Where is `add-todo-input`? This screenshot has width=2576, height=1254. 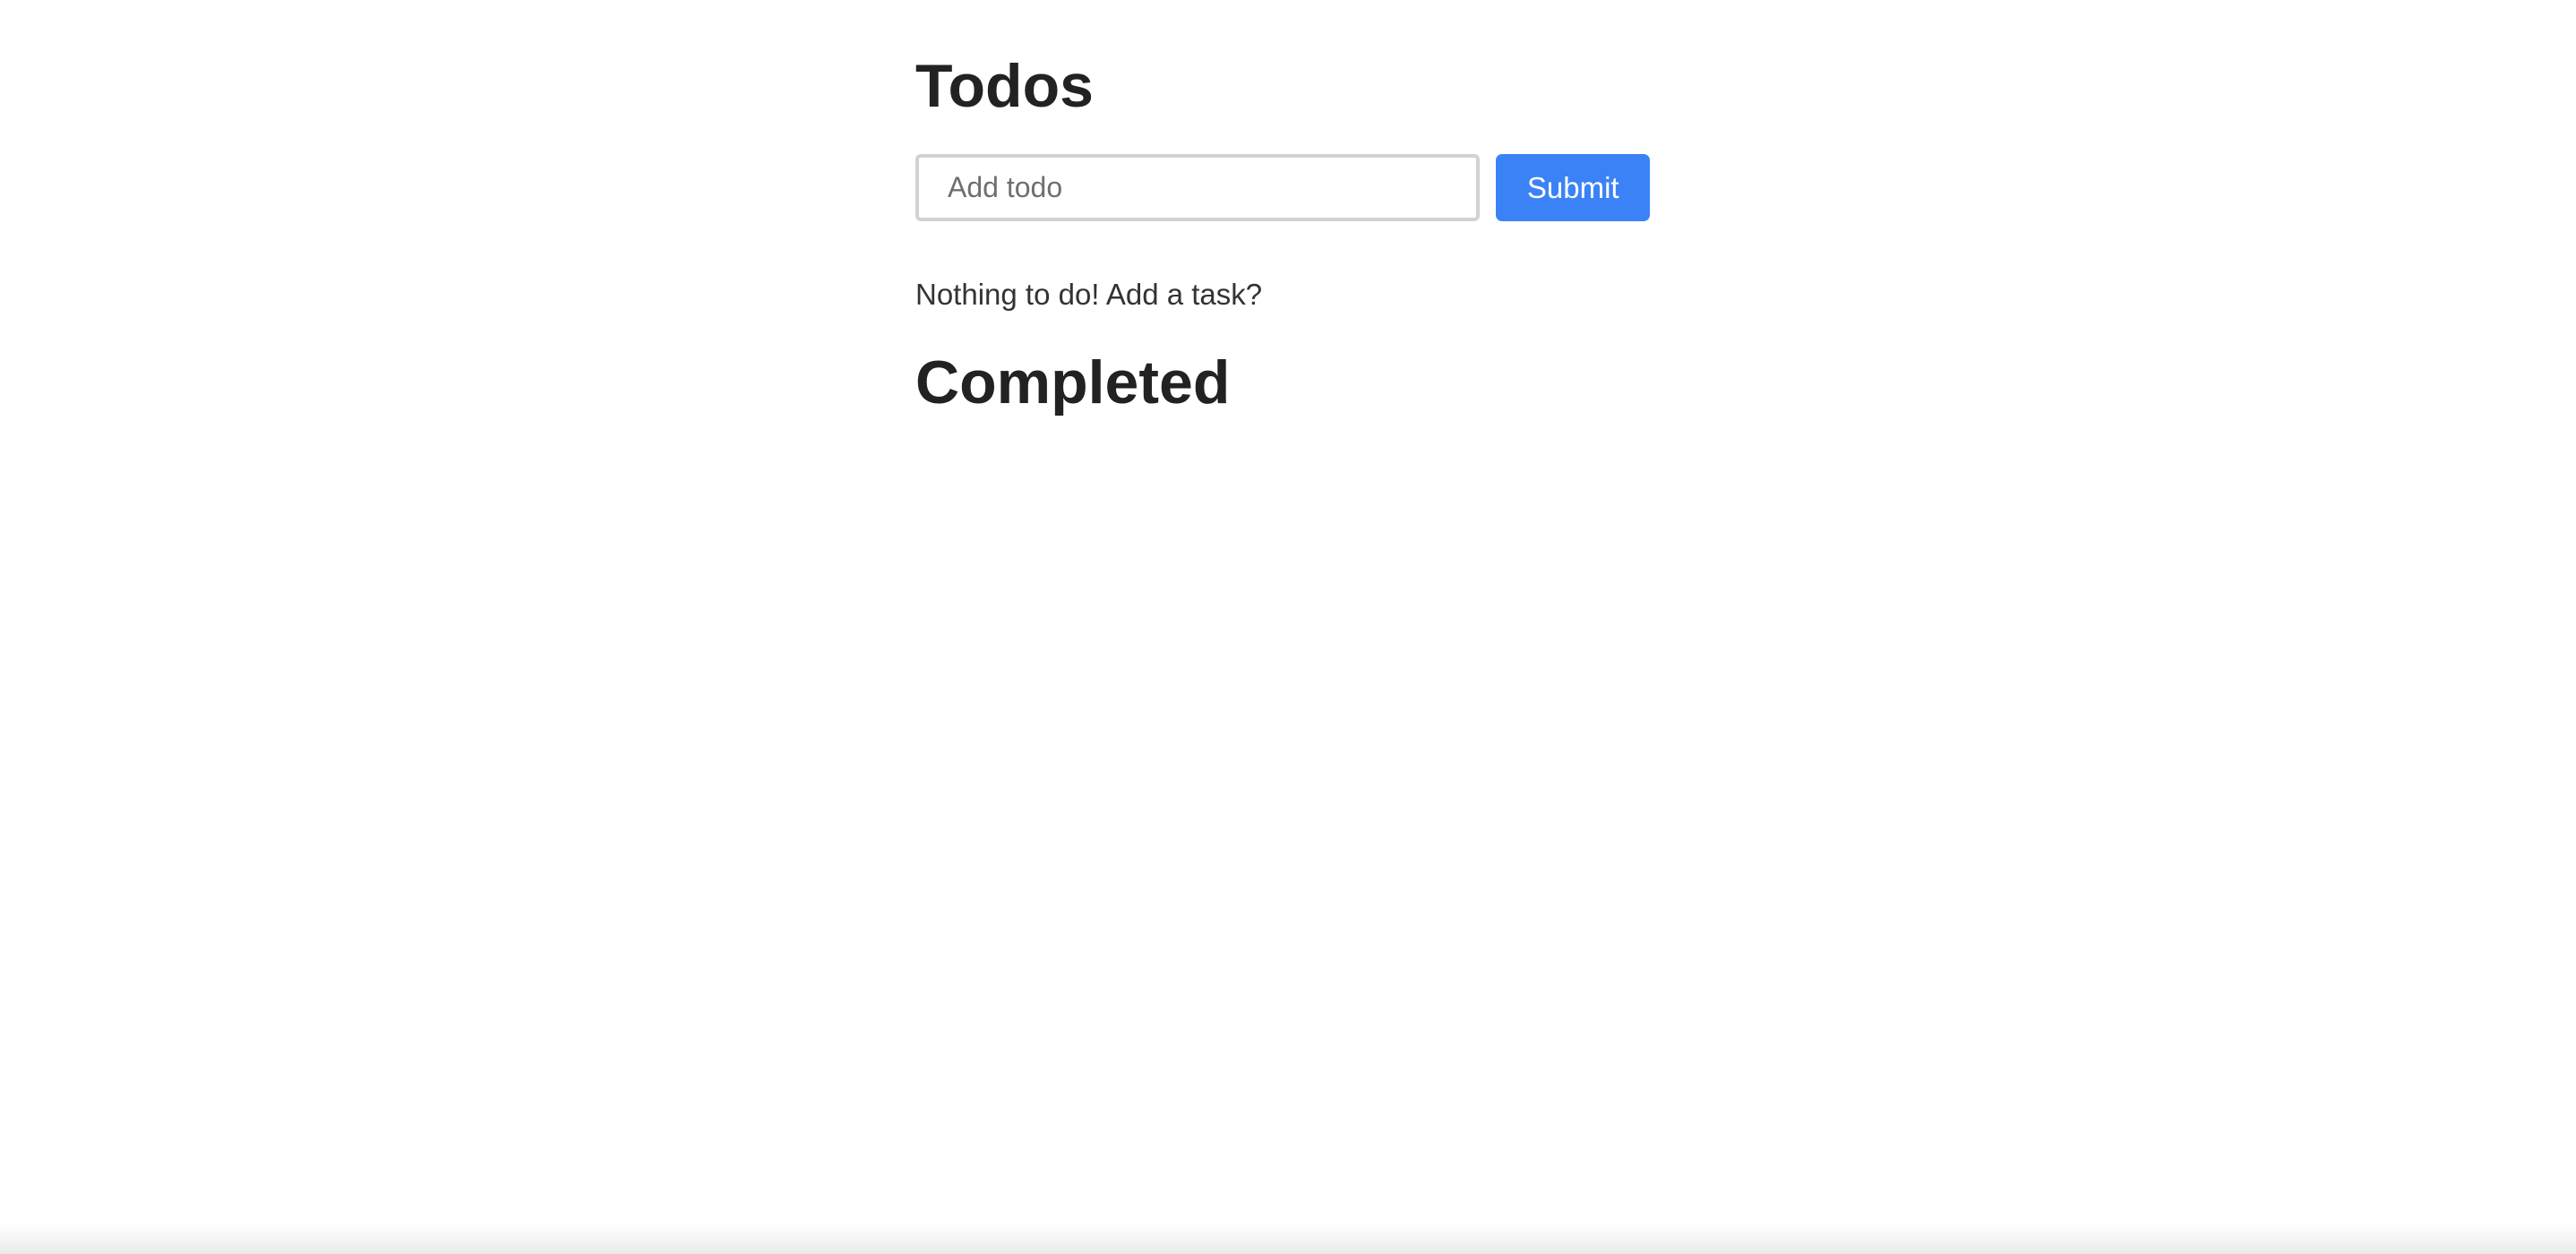 add-todo-input is located at coordinates (1198, 187).